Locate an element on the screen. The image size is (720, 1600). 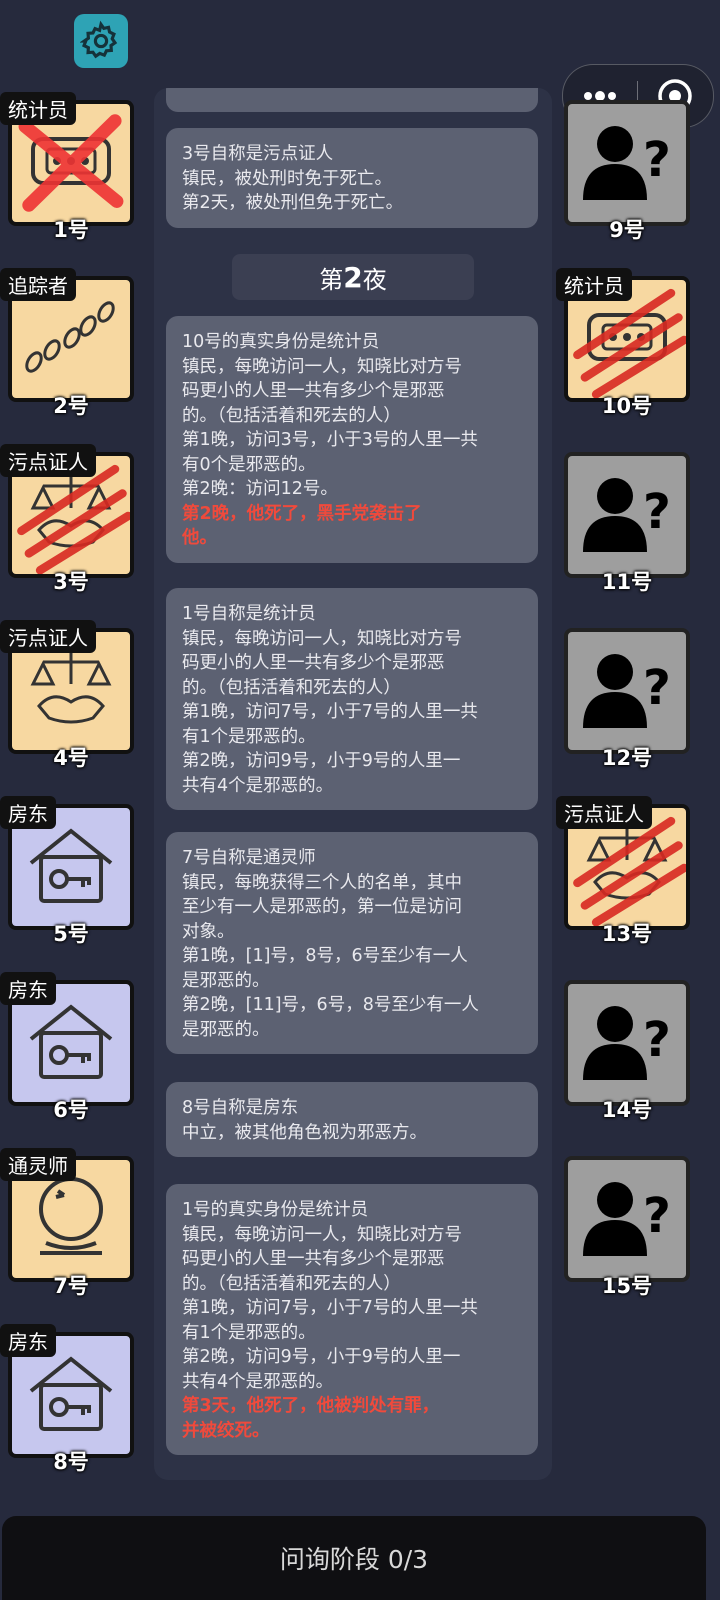
log-line: 第2天，被处刑但免于死亡。 is located at coordinates (293, 203).